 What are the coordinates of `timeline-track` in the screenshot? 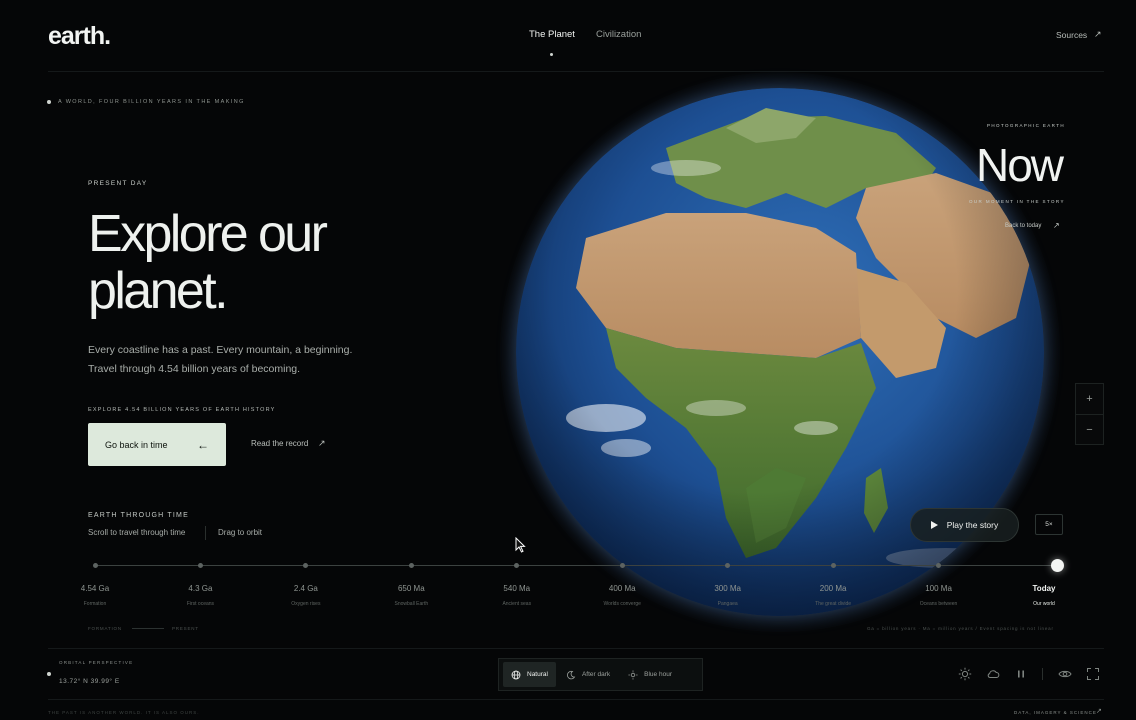 It's located at (576, 565).